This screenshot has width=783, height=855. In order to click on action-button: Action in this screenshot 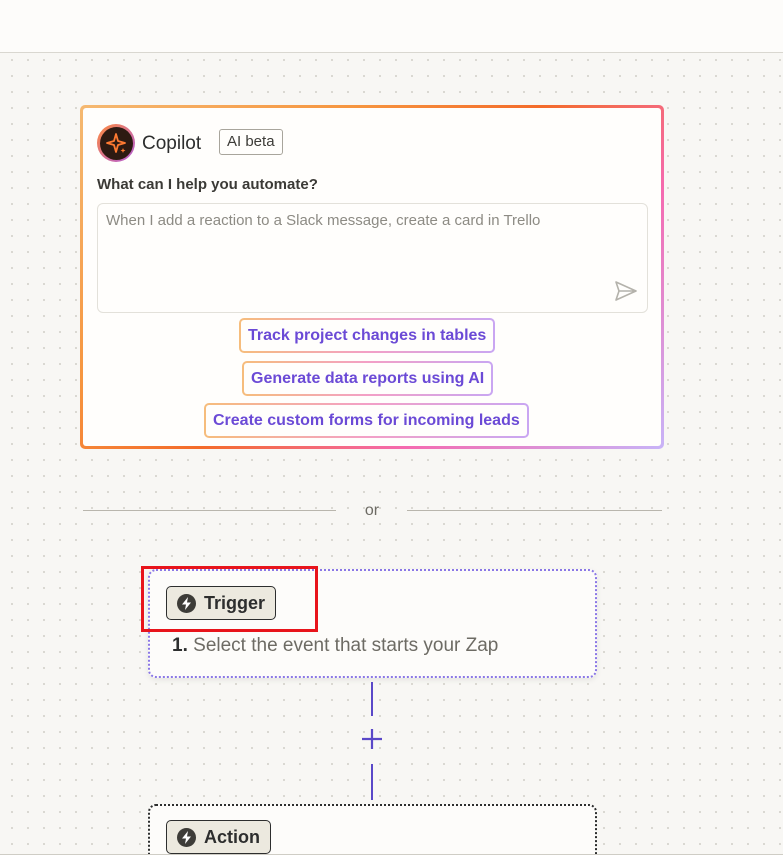, I will do `click(218, 837)`.